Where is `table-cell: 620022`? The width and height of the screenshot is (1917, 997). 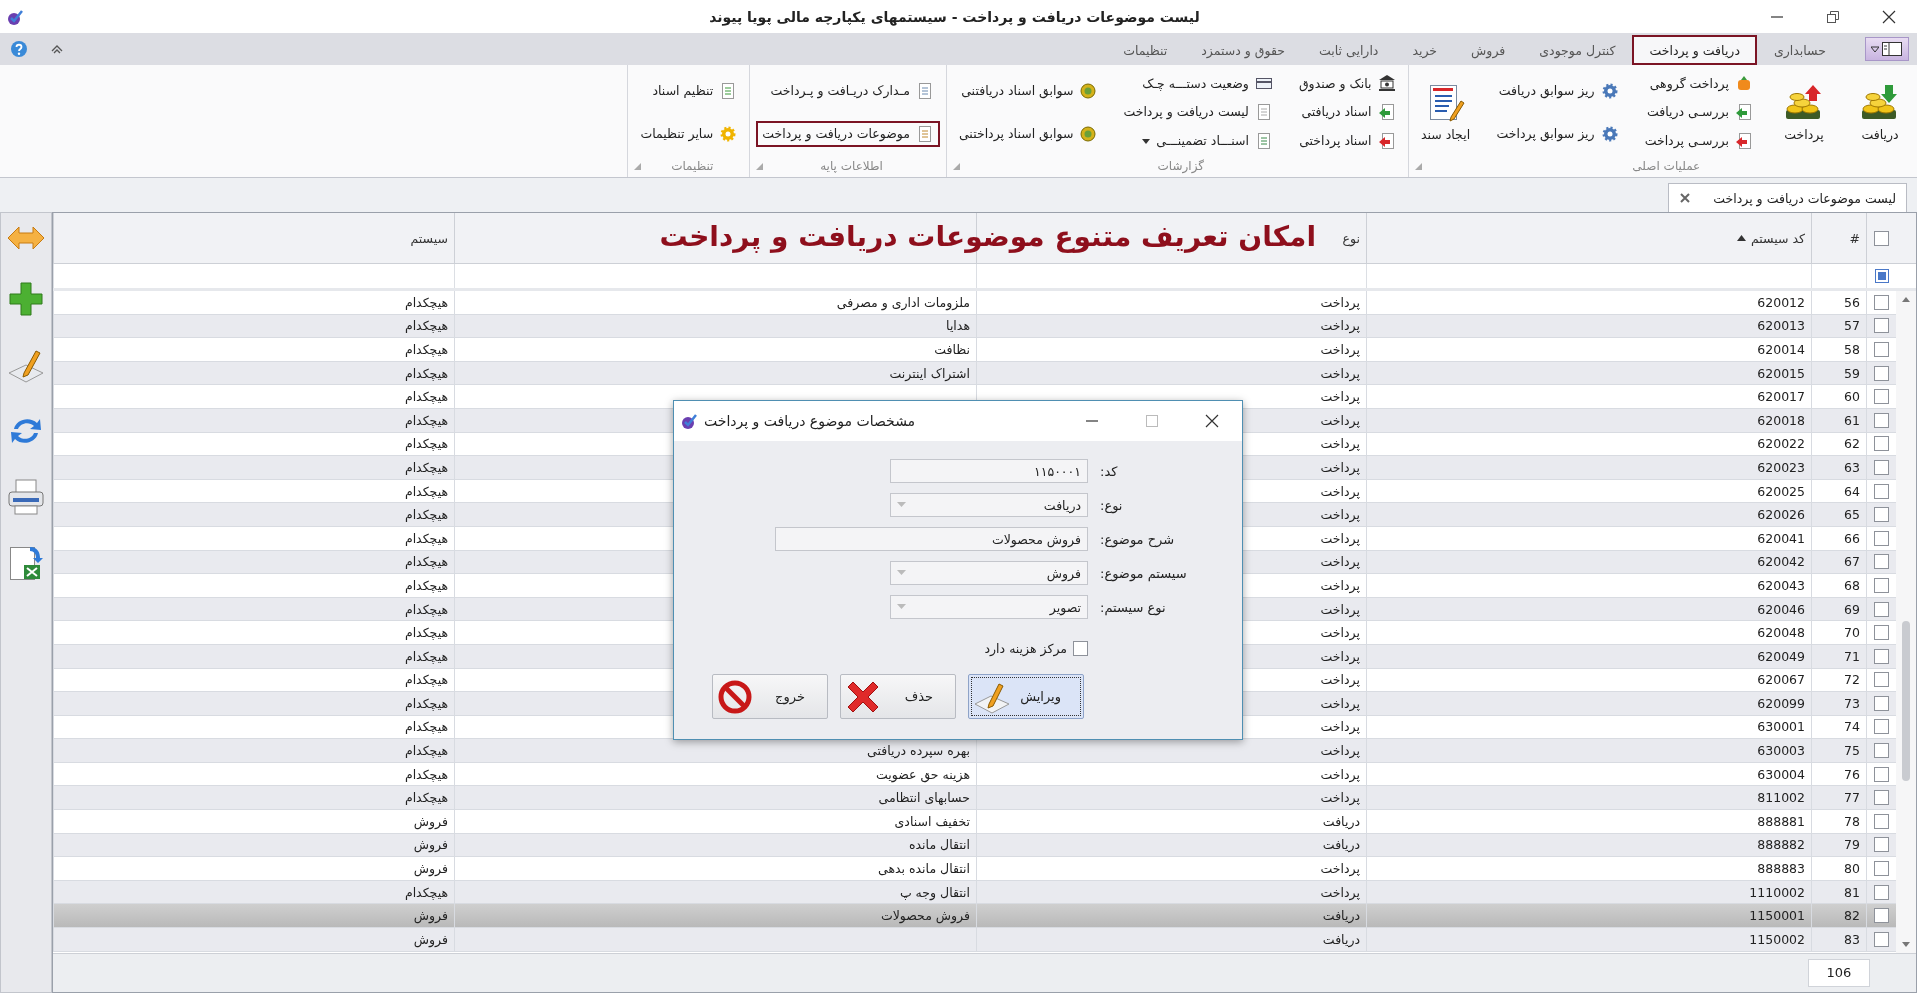 table-cell: 620022 is located at coordinates (1588, 444).